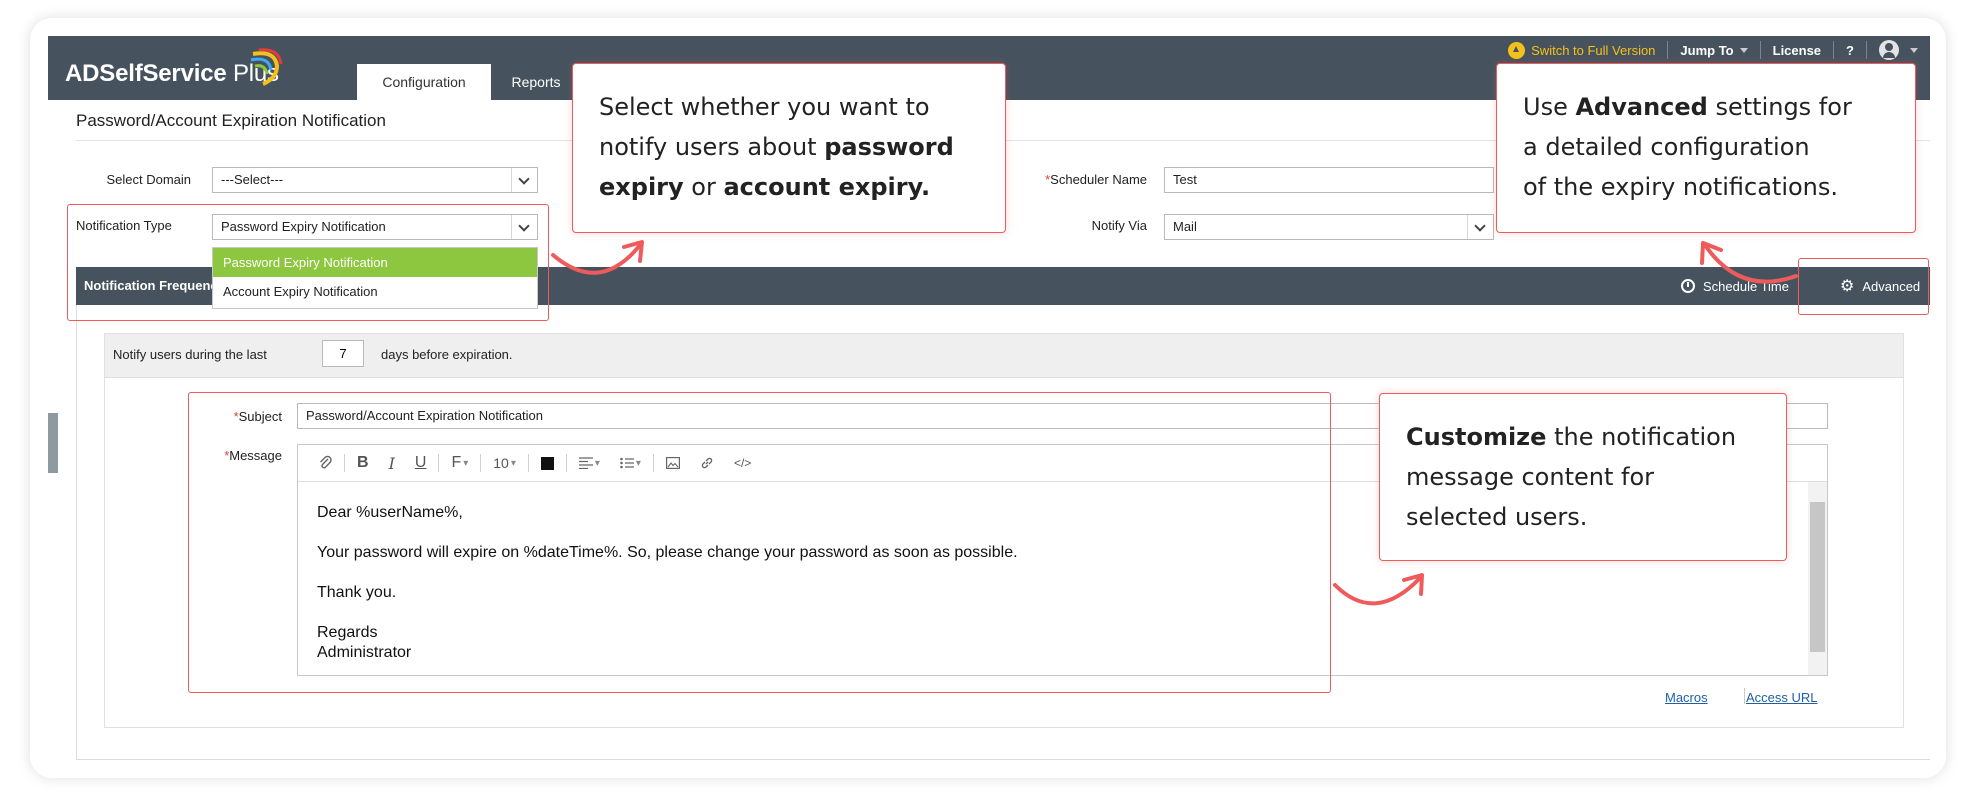  Describe the element at coordinates (1377, 591) in the screenshot. I see `arrow-to-customize-callout` at that location.